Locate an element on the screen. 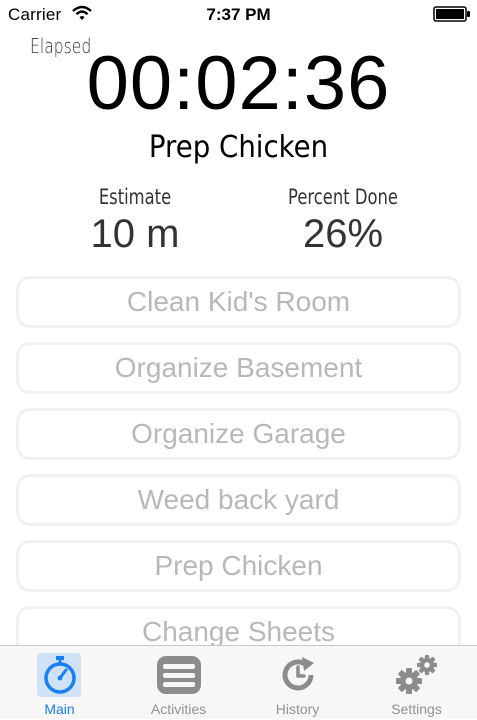 This screenshot has height=720, width=477. tab-history: History is located at coordinates (297, 683).